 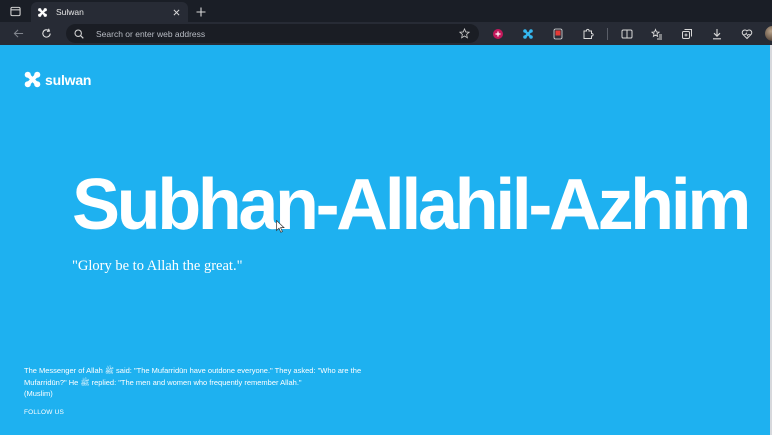 I want to click on bookmark-red-icon, so click(x=558, y=33).